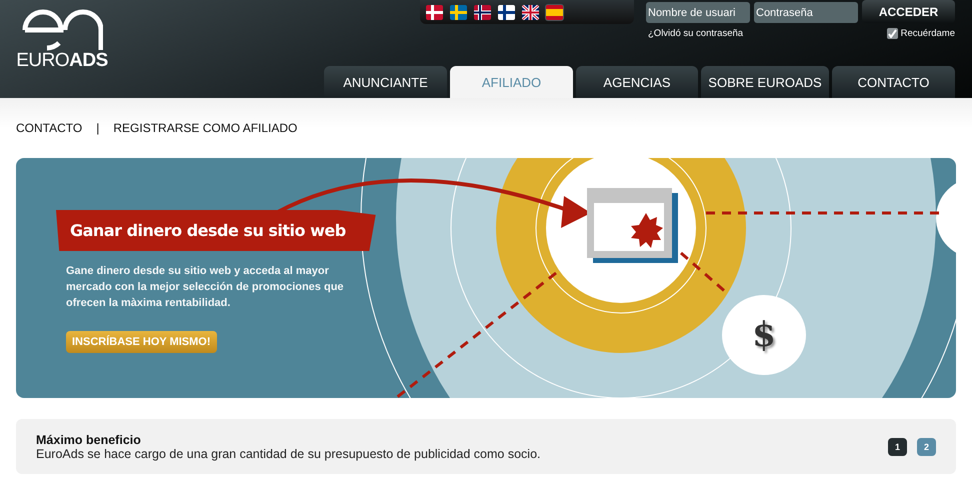  What do you see at coordinates (288, 453) in the screenshot?
I see `feature-text: EuroAds se hace cargo de una gran cantidad de su presupuesto de publicidad como socio.` at bounding box center [288, 453].